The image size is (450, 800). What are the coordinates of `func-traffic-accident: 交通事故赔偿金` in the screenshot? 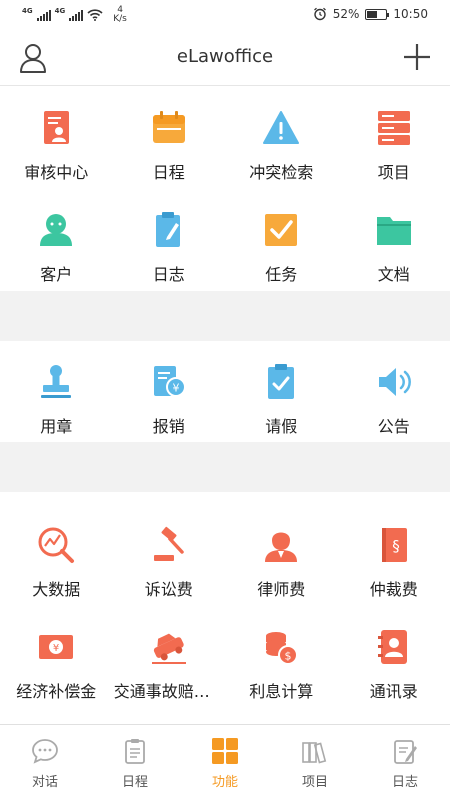 It's located at (169, 656).